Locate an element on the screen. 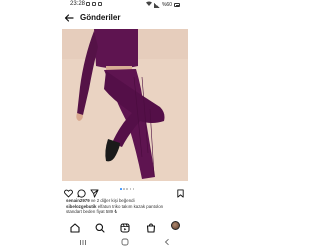 This screenshot has height=250, width=320. reels-icon is located at coordinates (125, 226).